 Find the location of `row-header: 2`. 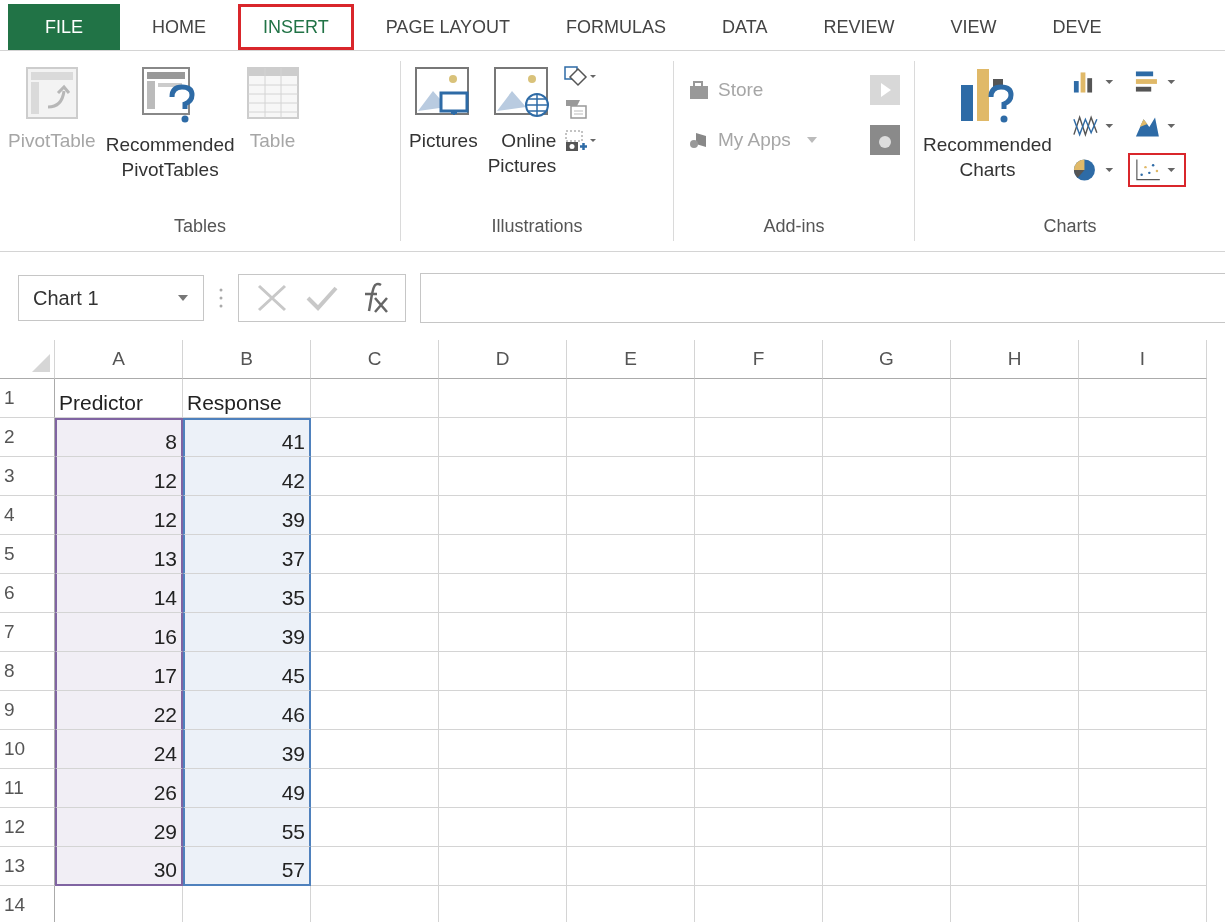

row-header: 2 is located at coordinates (27, 437).